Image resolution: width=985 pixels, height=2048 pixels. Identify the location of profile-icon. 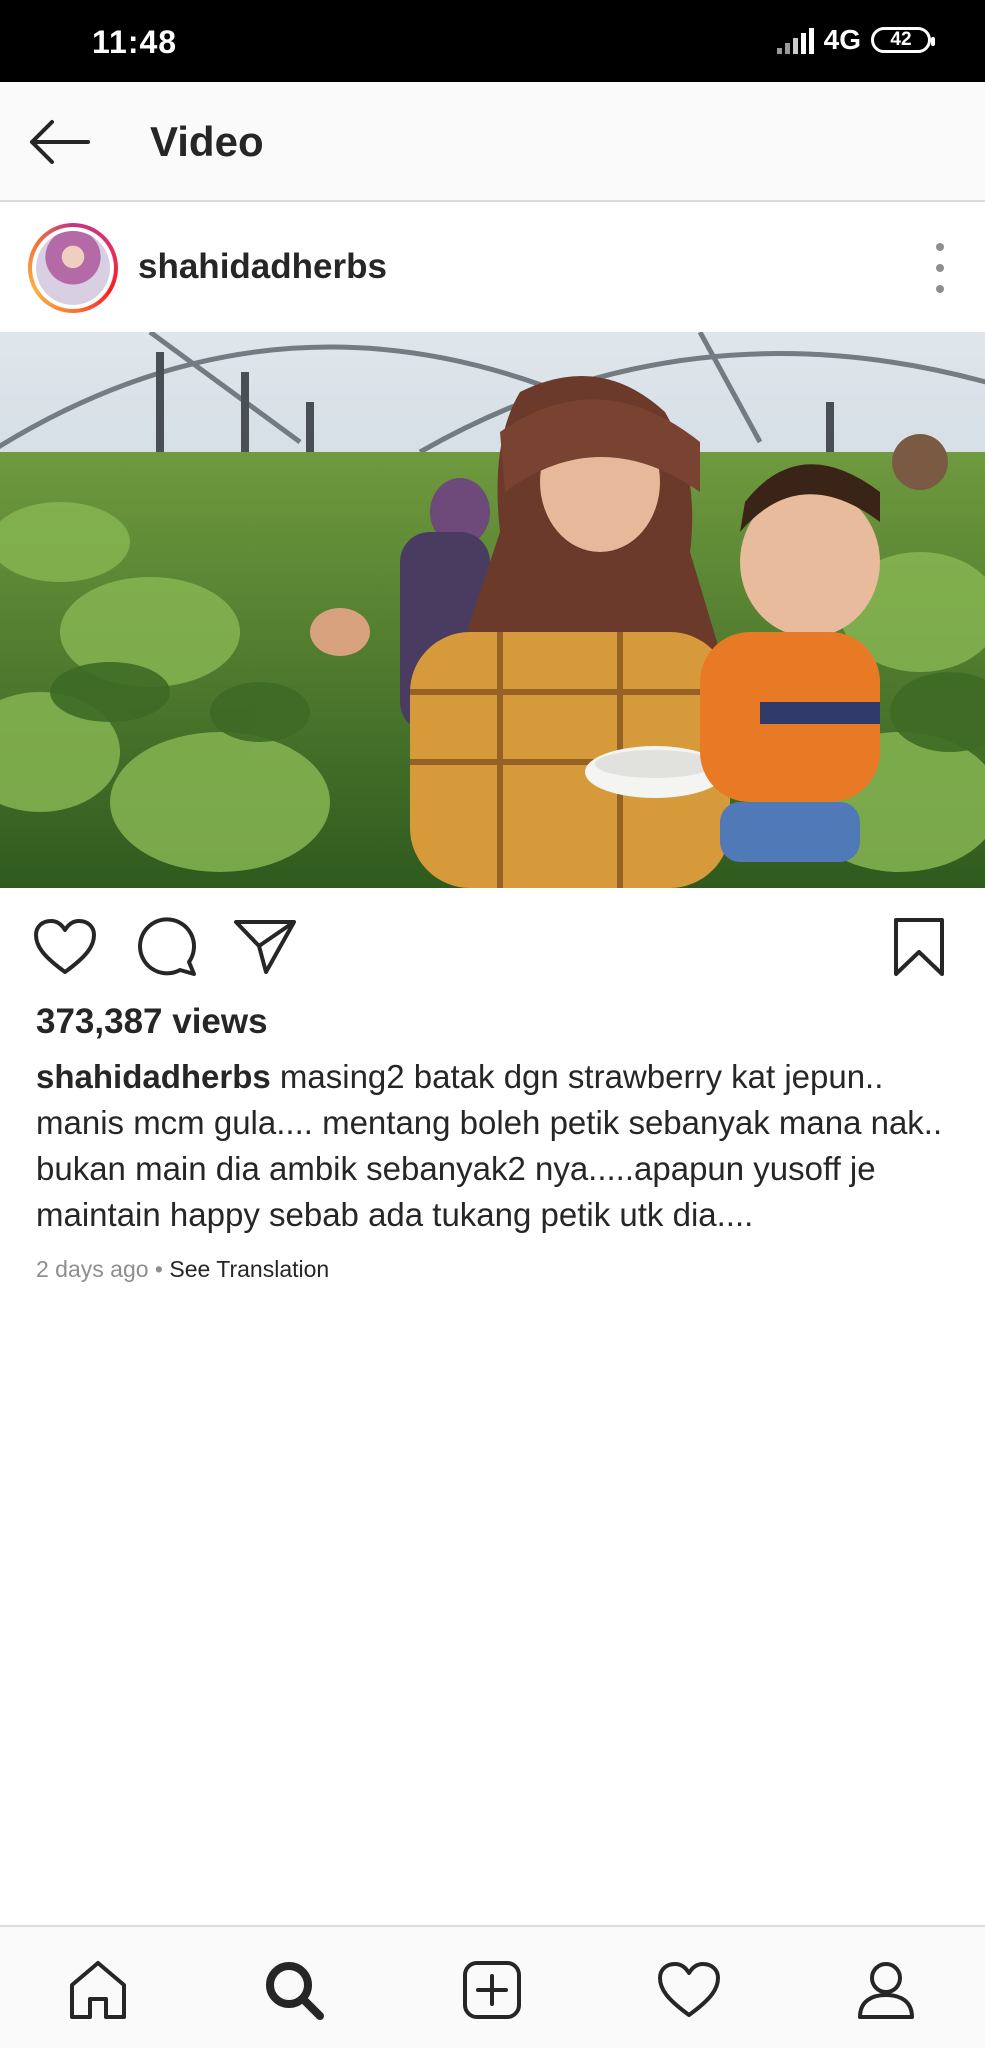
(886, 1990).